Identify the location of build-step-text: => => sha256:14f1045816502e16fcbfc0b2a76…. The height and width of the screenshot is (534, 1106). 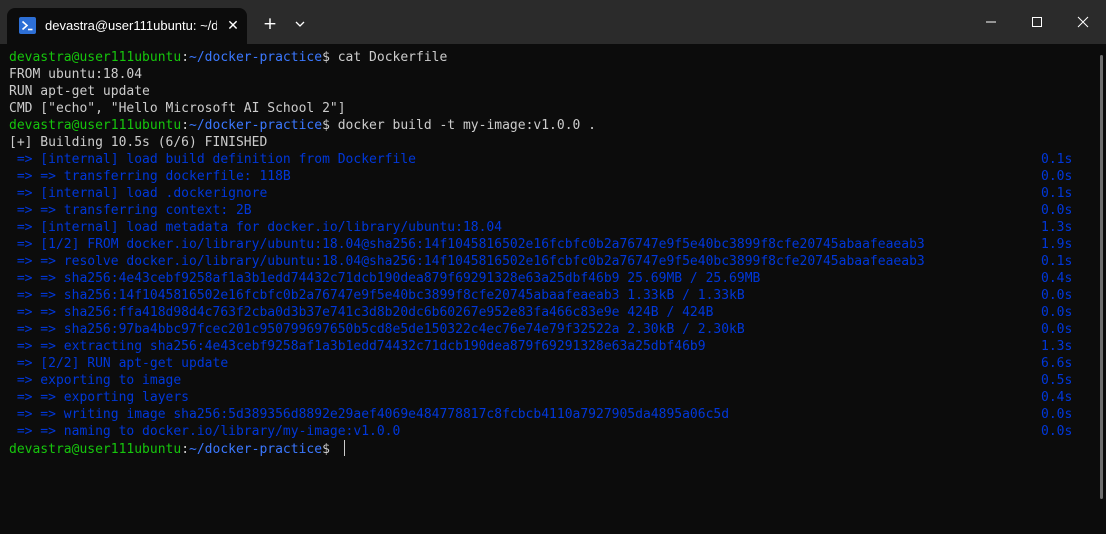
(377, 295).